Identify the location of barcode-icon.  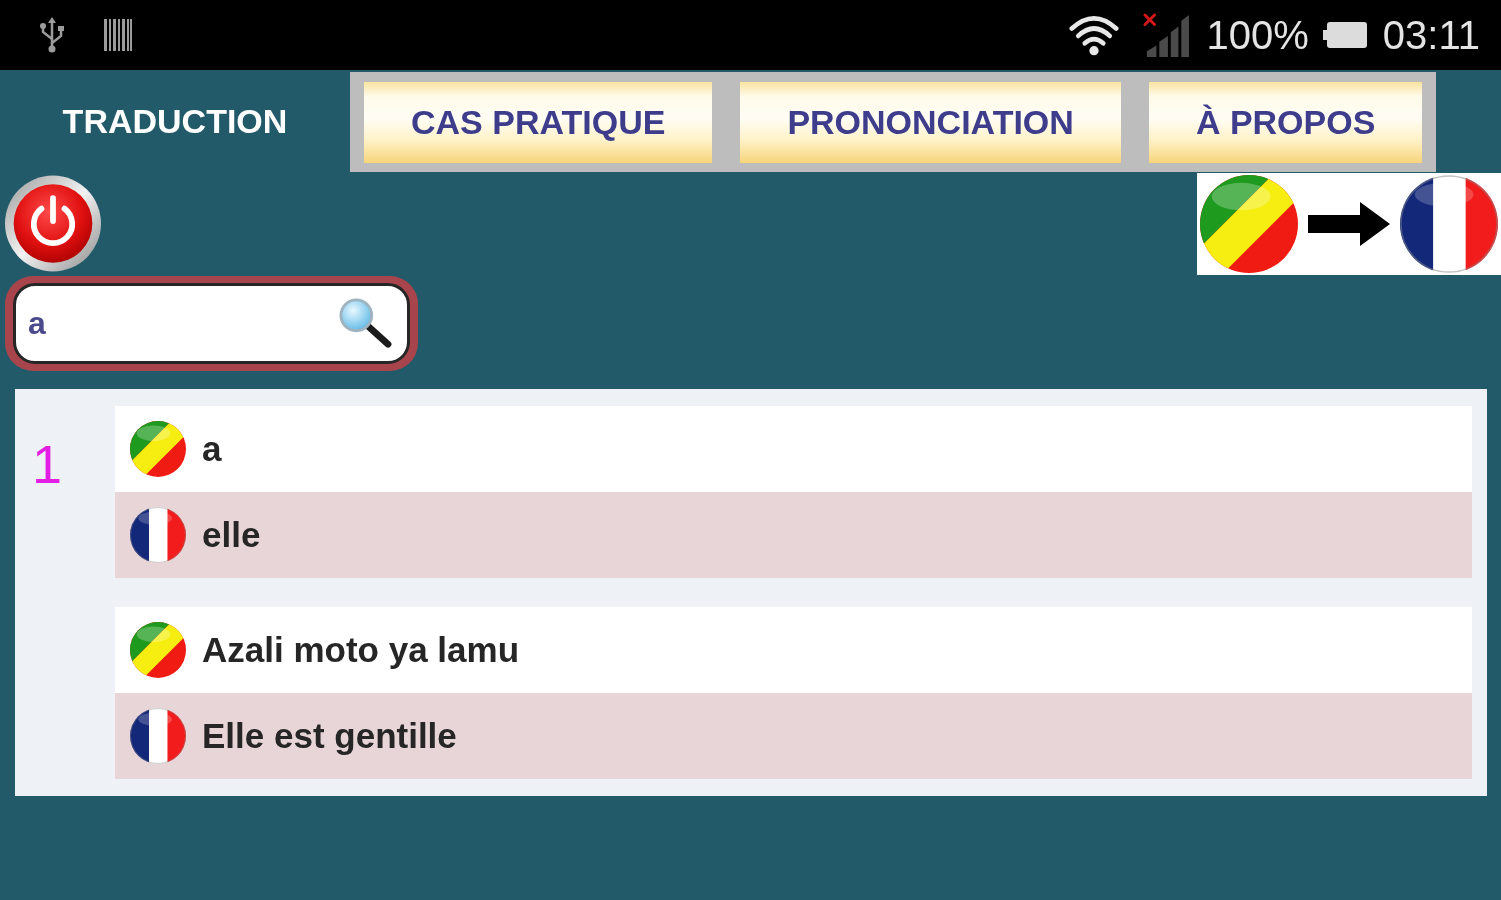
(118, 35).